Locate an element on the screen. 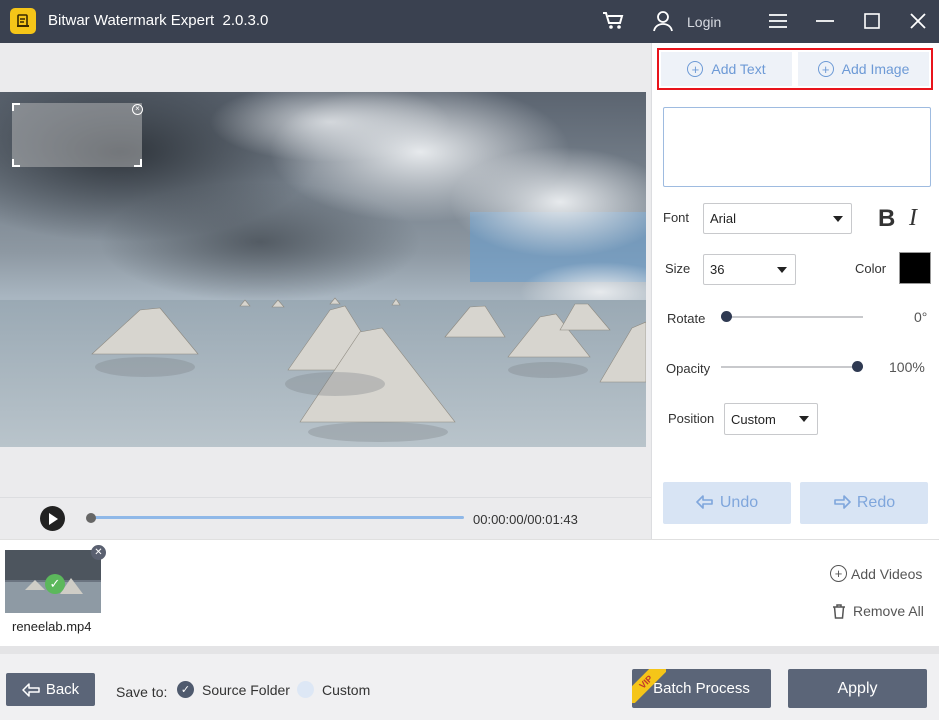 Image resolution: width=939 pixels, height=720 pixels. back-button: Back is located at coordinates (50, 689).